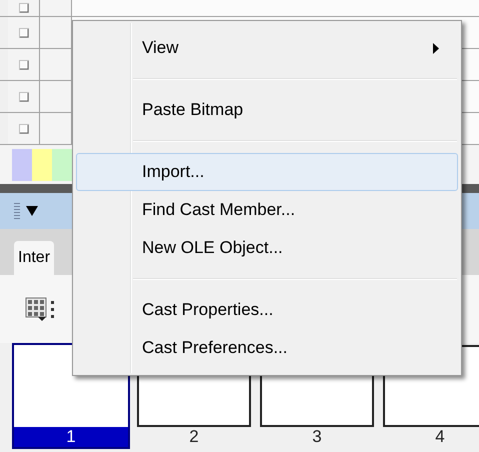 The height and width of the screenshot is (452, 479). Describe the element at coordinates (36, 309) in the screenshot. I see `grid-view-icon` at that location.